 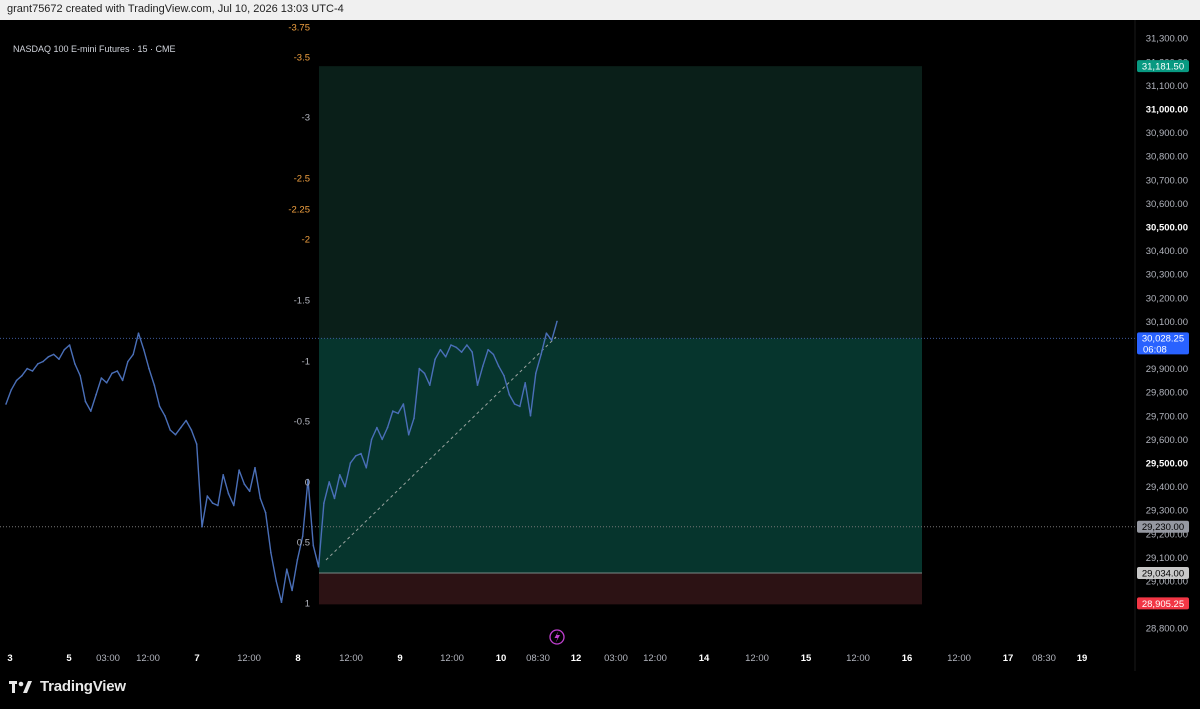 I want to click on time-tick-label: 16, so click(x=907, y=658).